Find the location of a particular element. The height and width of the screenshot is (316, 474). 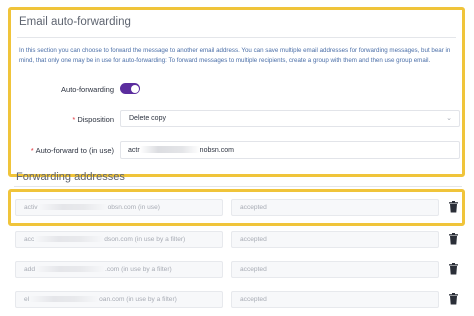

forward-to-label-text: Auto-forward to (in use) is located at coordinates (74, 150).